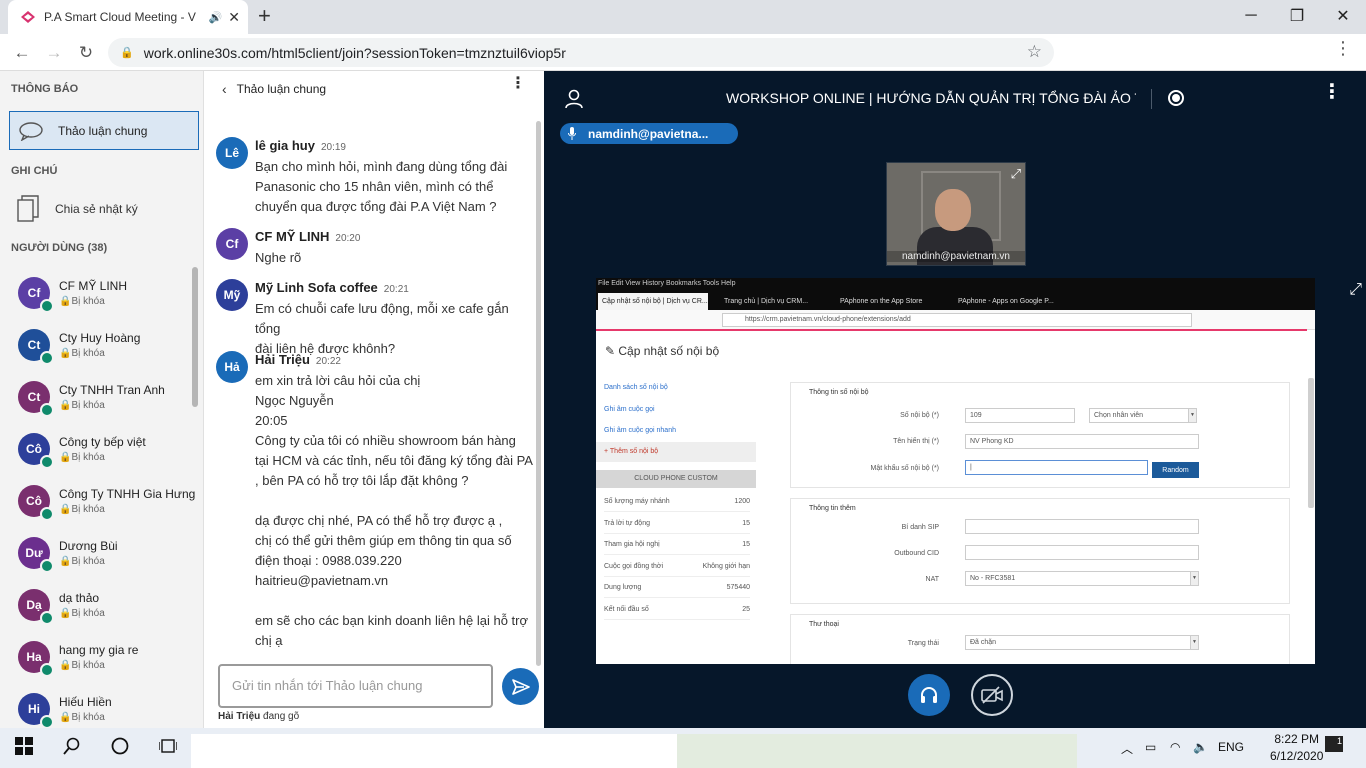 The height and width of the screenshot is (768, 1366). Describe the element at coordinates (232, 153) in the screenshot. I see `avatar: Lê` at that location.